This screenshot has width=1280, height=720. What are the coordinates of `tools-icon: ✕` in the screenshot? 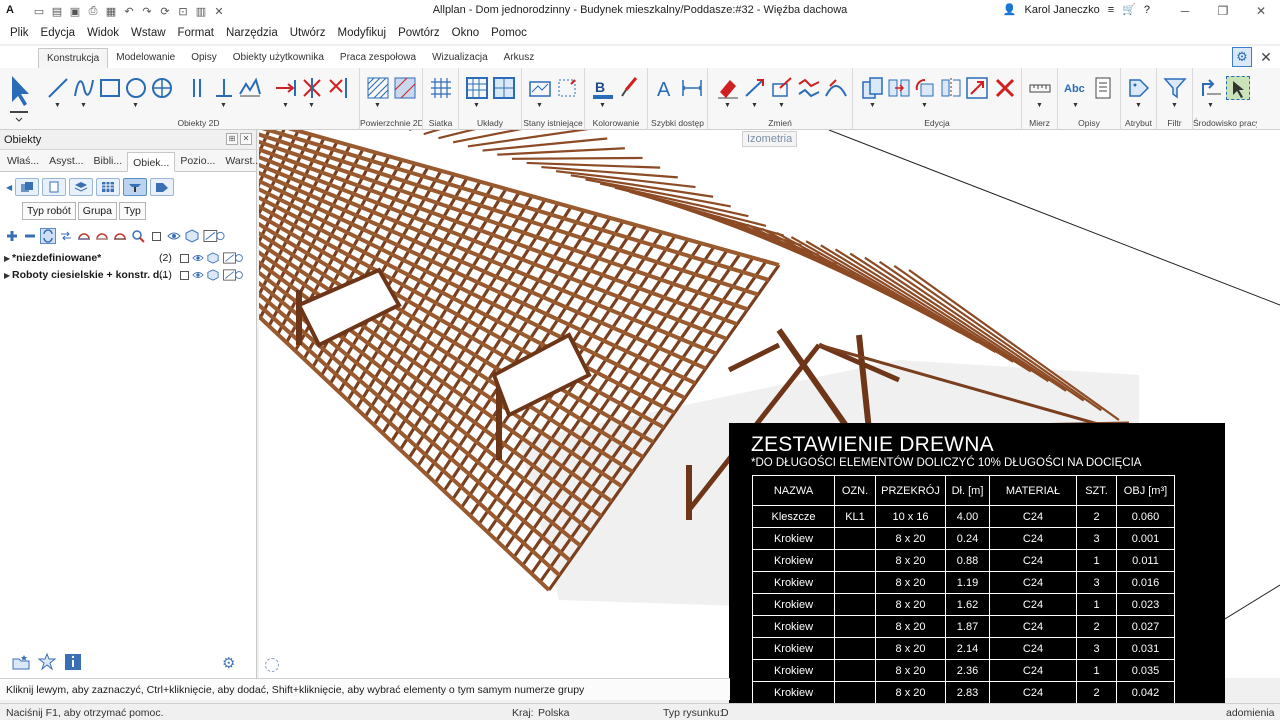 It's located at (219, 11).